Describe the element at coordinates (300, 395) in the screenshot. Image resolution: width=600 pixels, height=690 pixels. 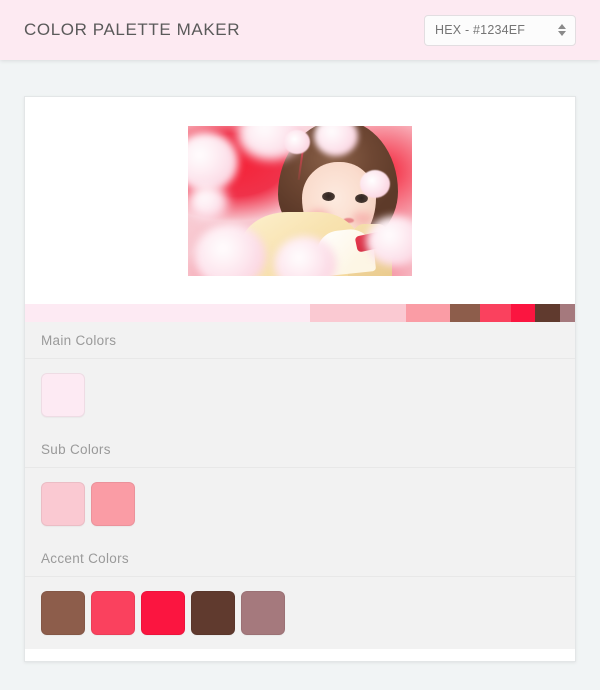
I see `swatch-row-main` at that location.